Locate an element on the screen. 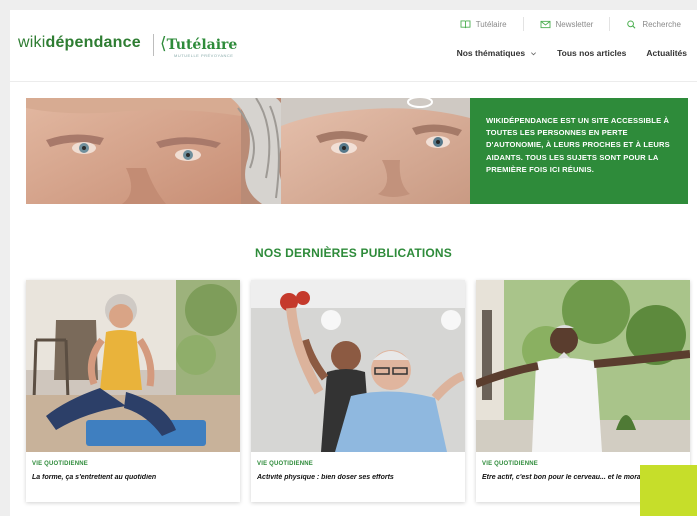 This screenshot has width=697, height=516. partner-logo-name: Tutélaire is located at coordinates (202, 45).